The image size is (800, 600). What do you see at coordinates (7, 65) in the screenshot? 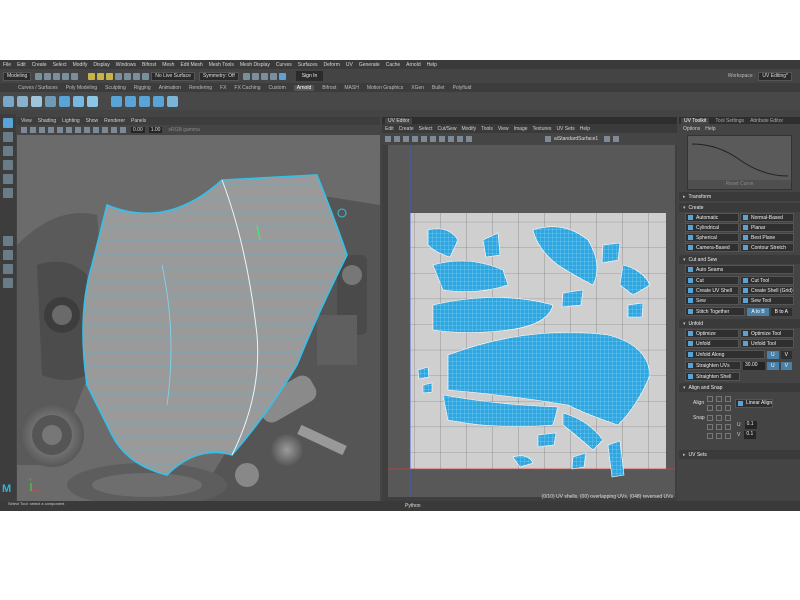
I see `menu-file: File` at bounding box center [7, 65].